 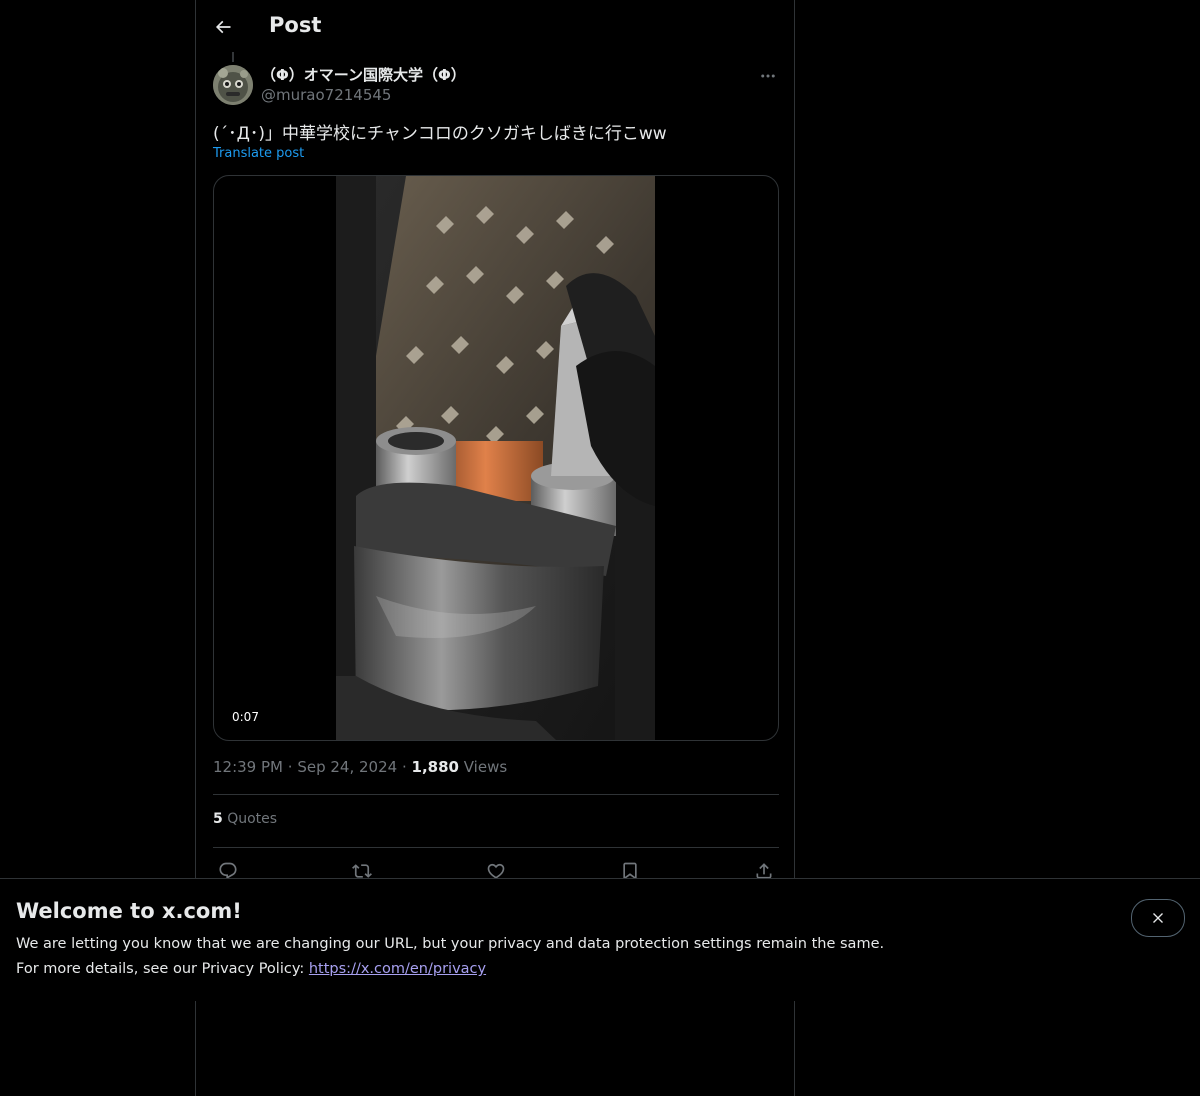 What do you see at coordinates (435, 767) in the screenshot?
I see `views-count: 1,880` at bounding box center [435, 767].